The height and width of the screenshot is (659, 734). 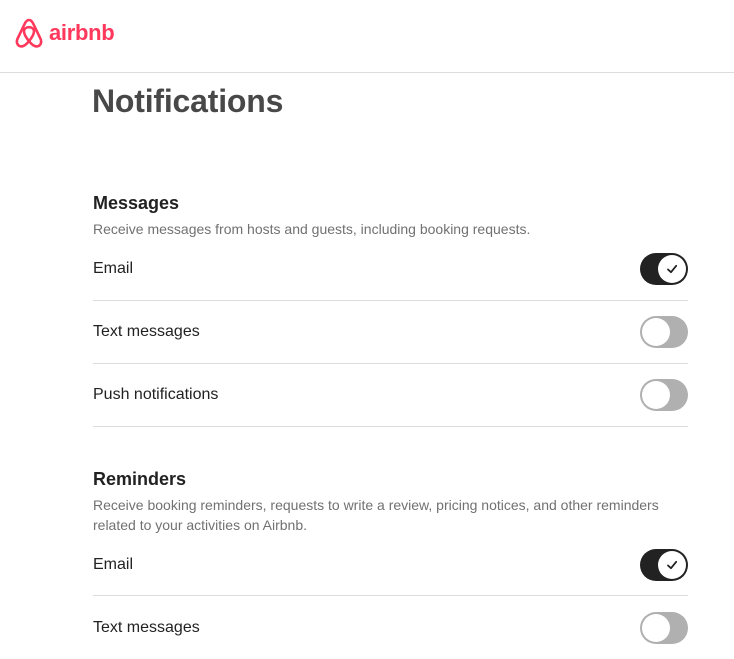 I want to click on page-title: Notifications, so click(x=188, y=101).